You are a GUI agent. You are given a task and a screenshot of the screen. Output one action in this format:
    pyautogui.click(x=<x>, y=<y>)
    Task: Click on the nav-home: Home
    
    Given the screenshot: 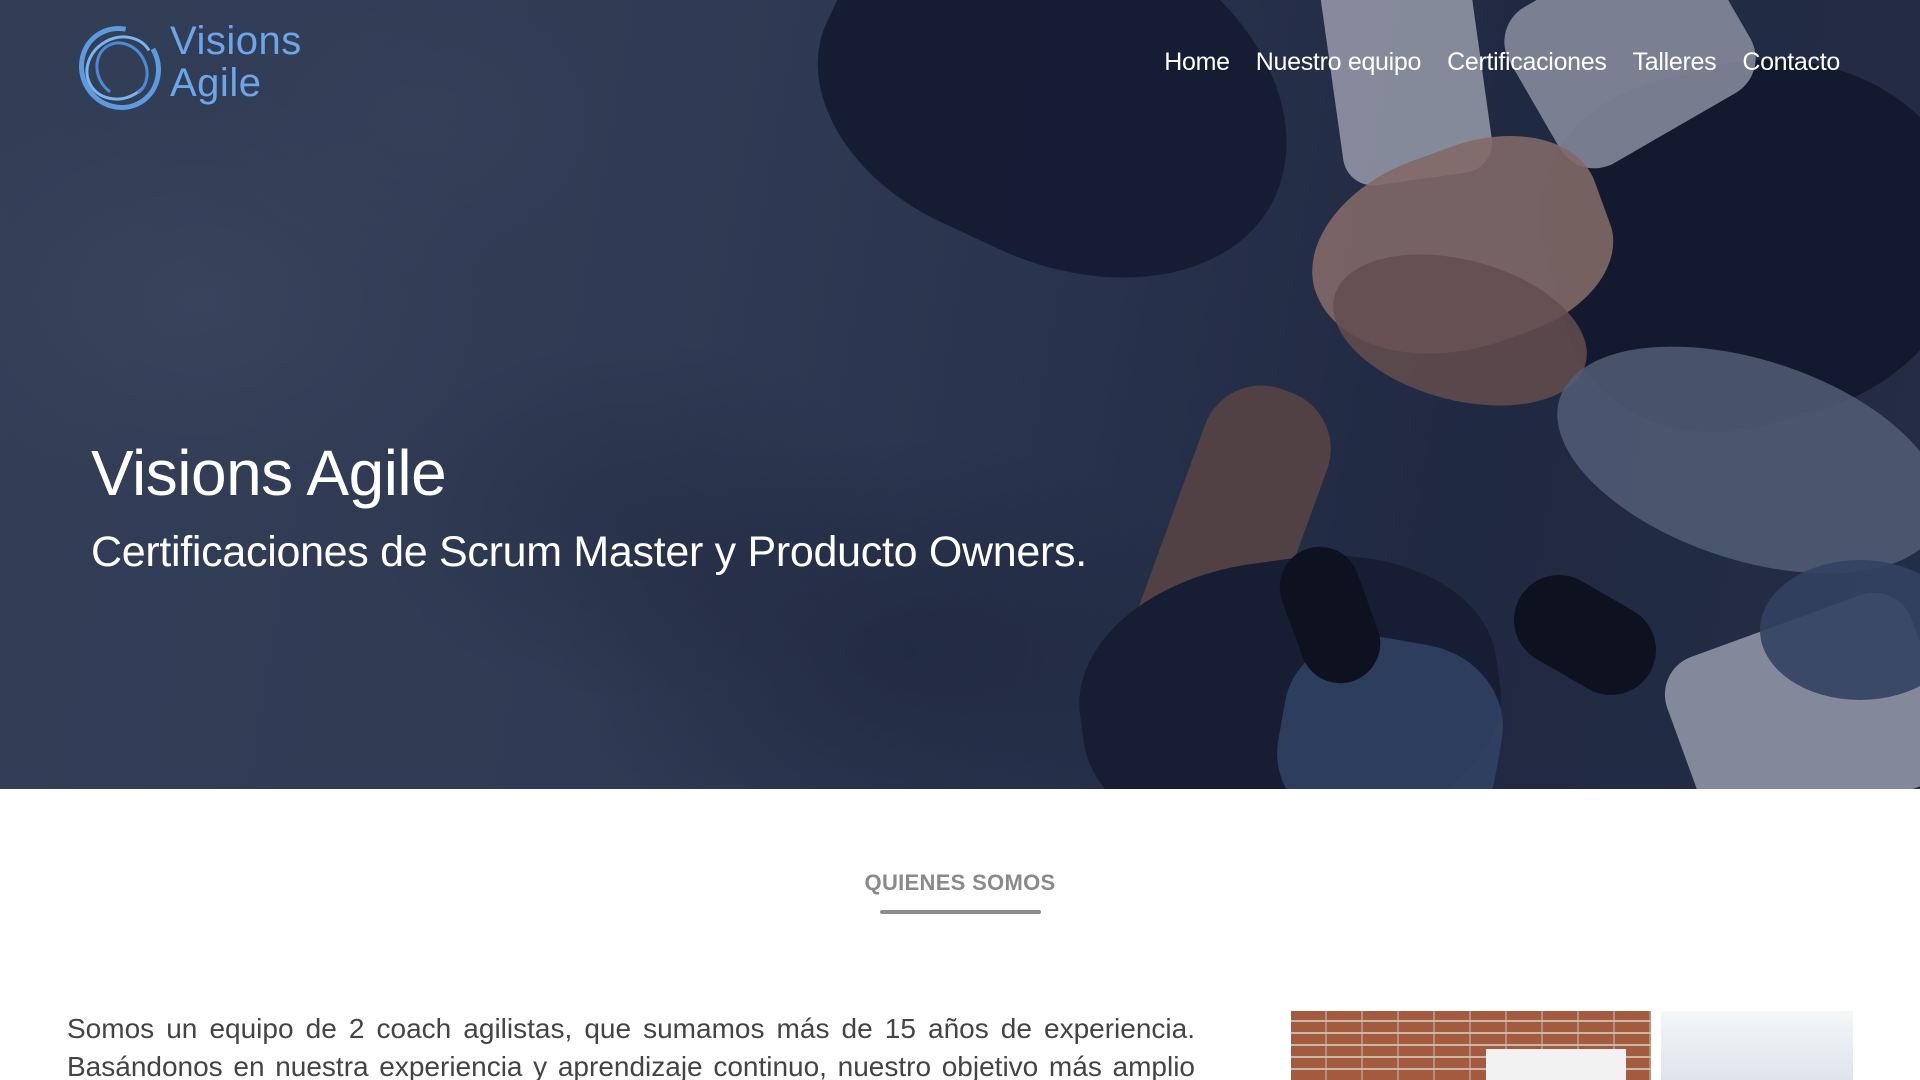 What is the action you would take?
    pyautogui.click(x=1197, y=62)
    